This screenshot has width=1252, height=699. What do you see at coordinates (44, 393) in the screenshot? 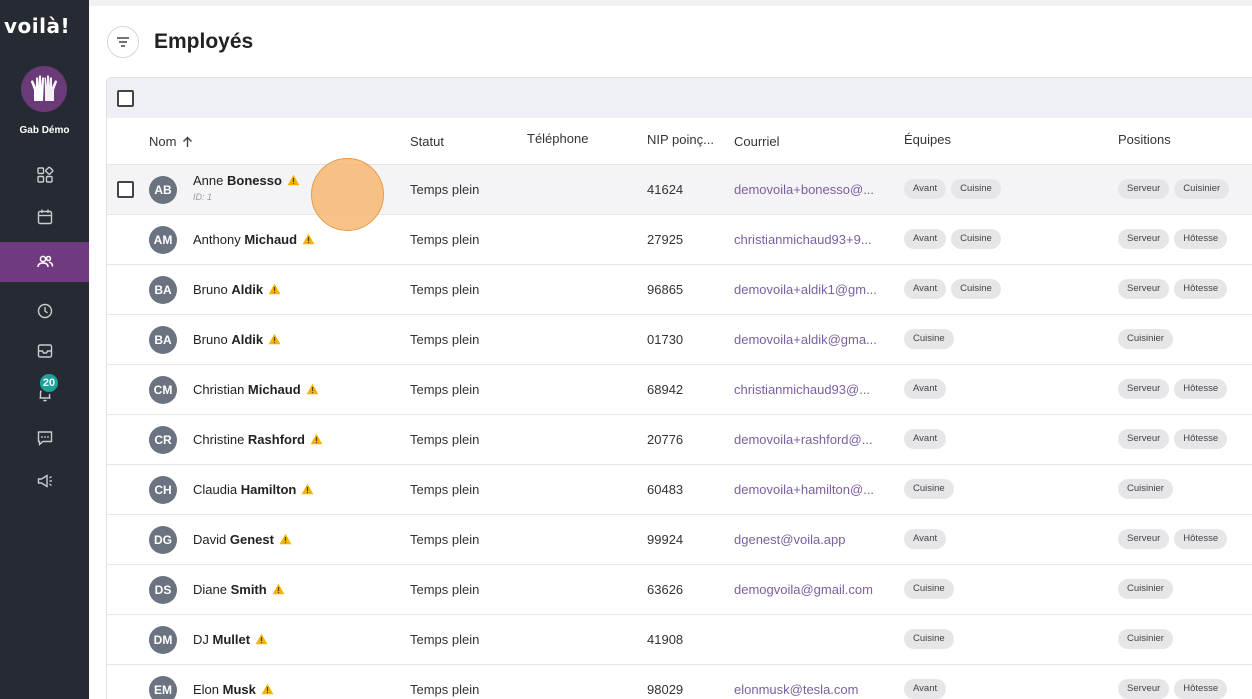
I see `nav-notifications: 20` at bounding box center [44, 393].